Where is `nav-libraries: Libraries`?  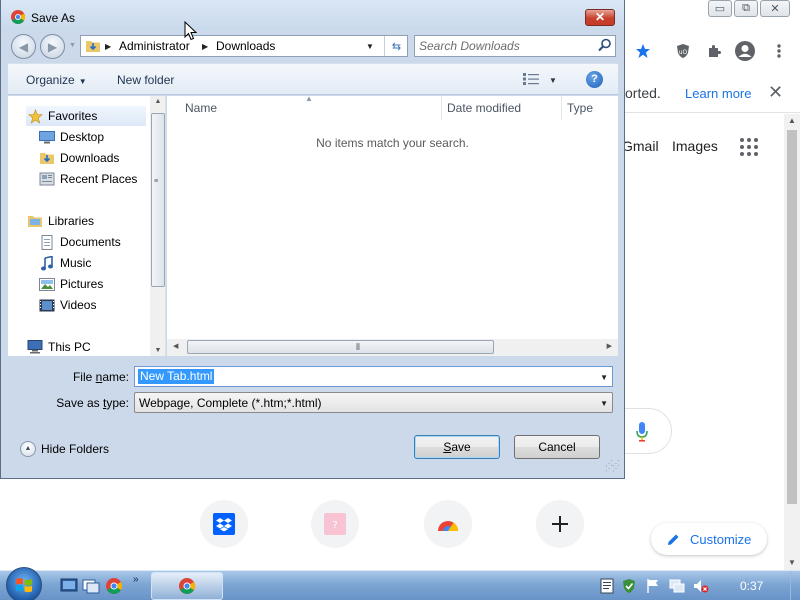
nav-libraries: Libraries is located at coordinates (95, 221).